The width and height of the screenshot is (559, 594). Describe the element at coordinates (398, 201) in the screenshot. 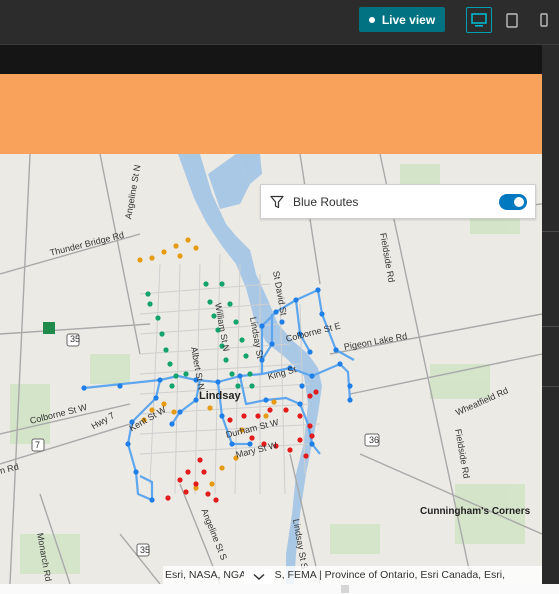

I see `route-filter-card: Blue Routes` at that location.